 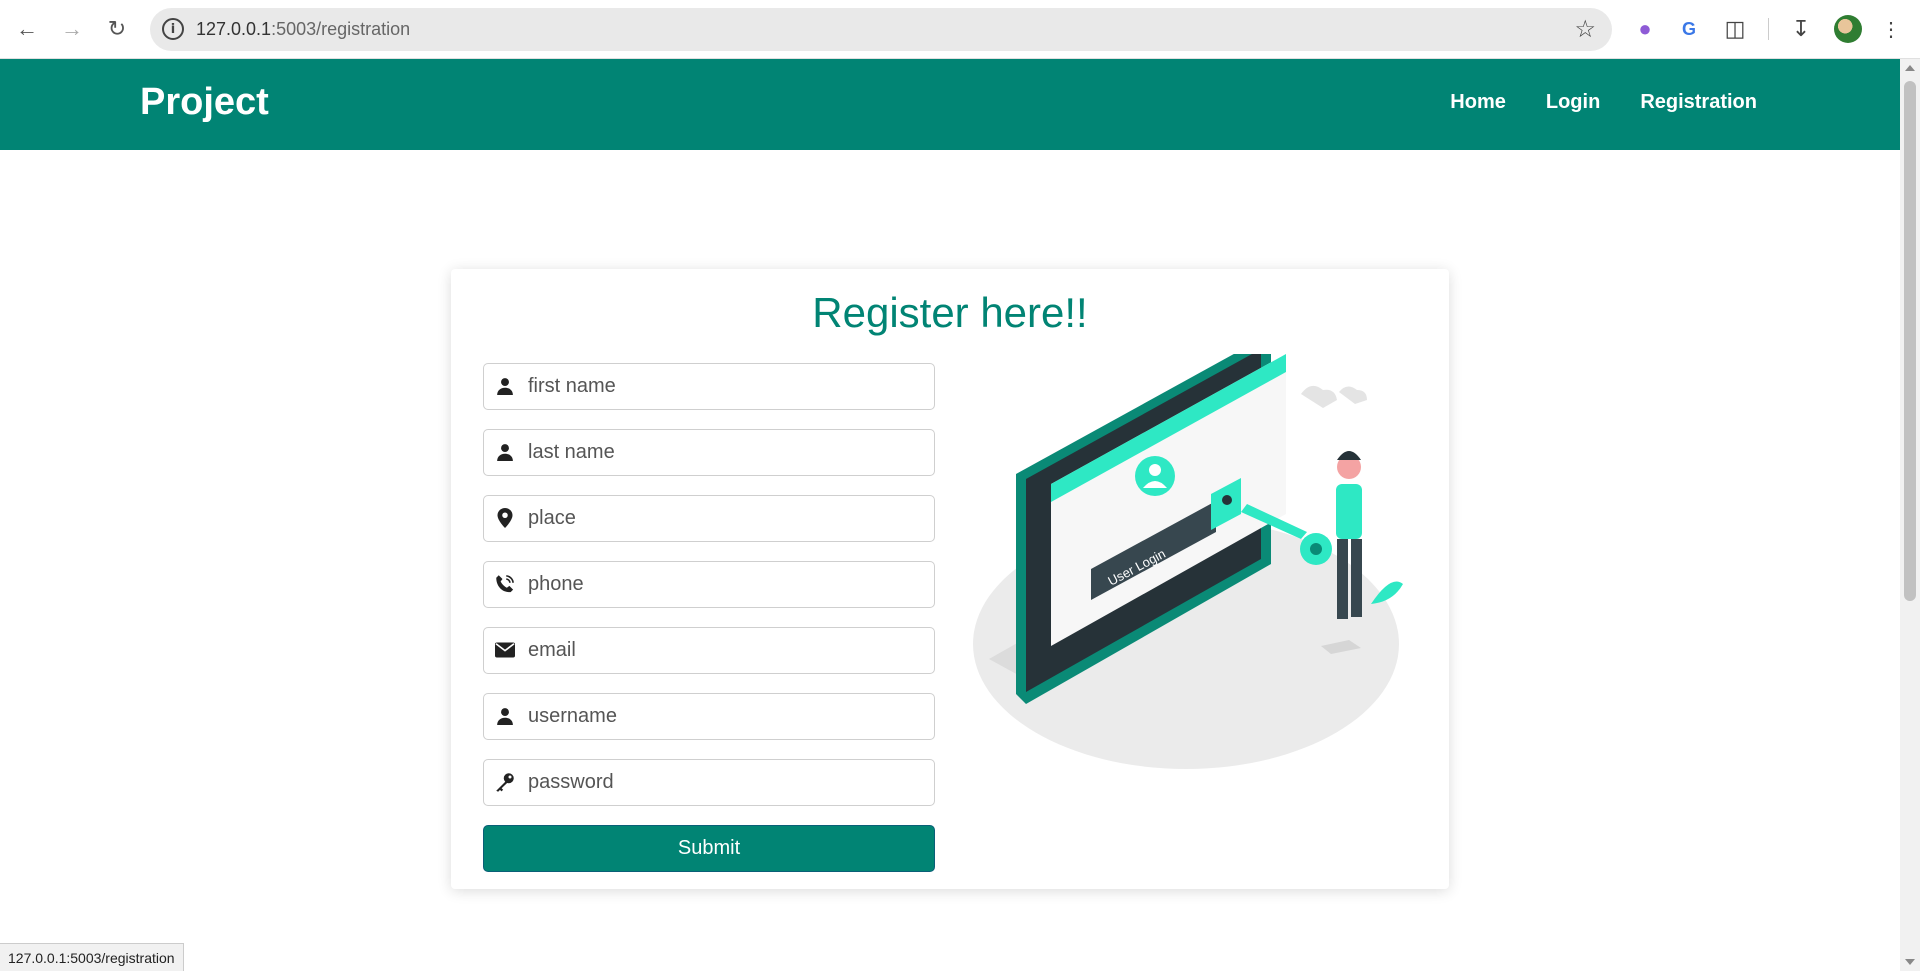 I want to click on username-field, so click(x=709, y=716).